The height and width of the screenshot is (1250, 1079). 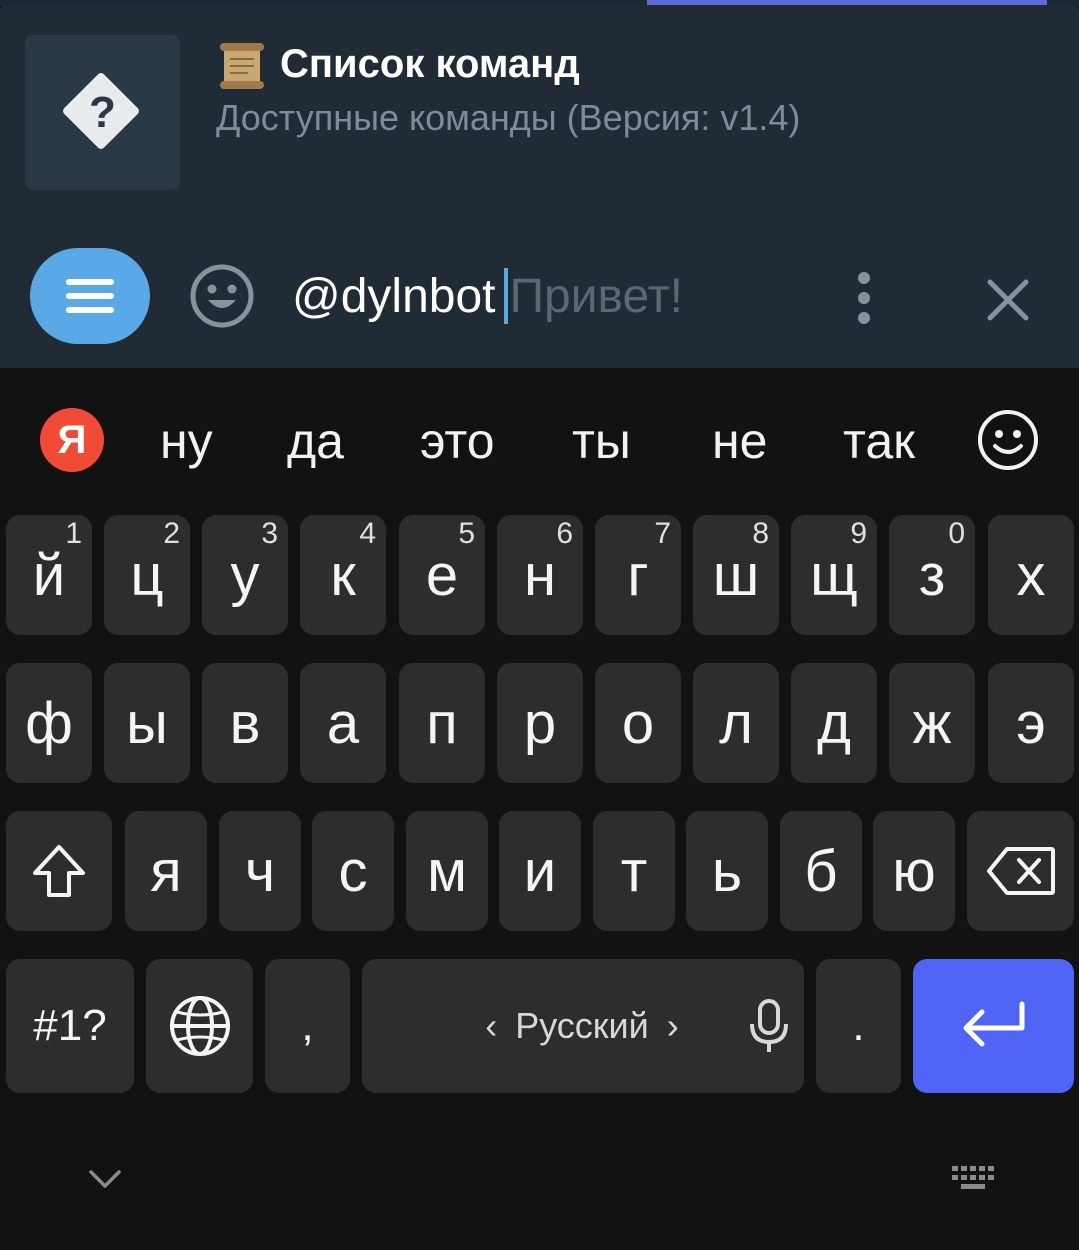 What do you see at coordinates (736, 723) in the screenshot?
I see `key-letter: л` at bounding box center [736, 723].